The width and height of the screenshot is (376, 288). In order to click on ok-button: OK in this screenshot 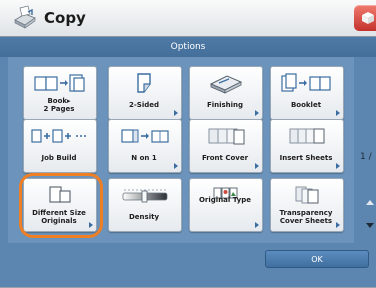, I will do `click(317, 259)`.